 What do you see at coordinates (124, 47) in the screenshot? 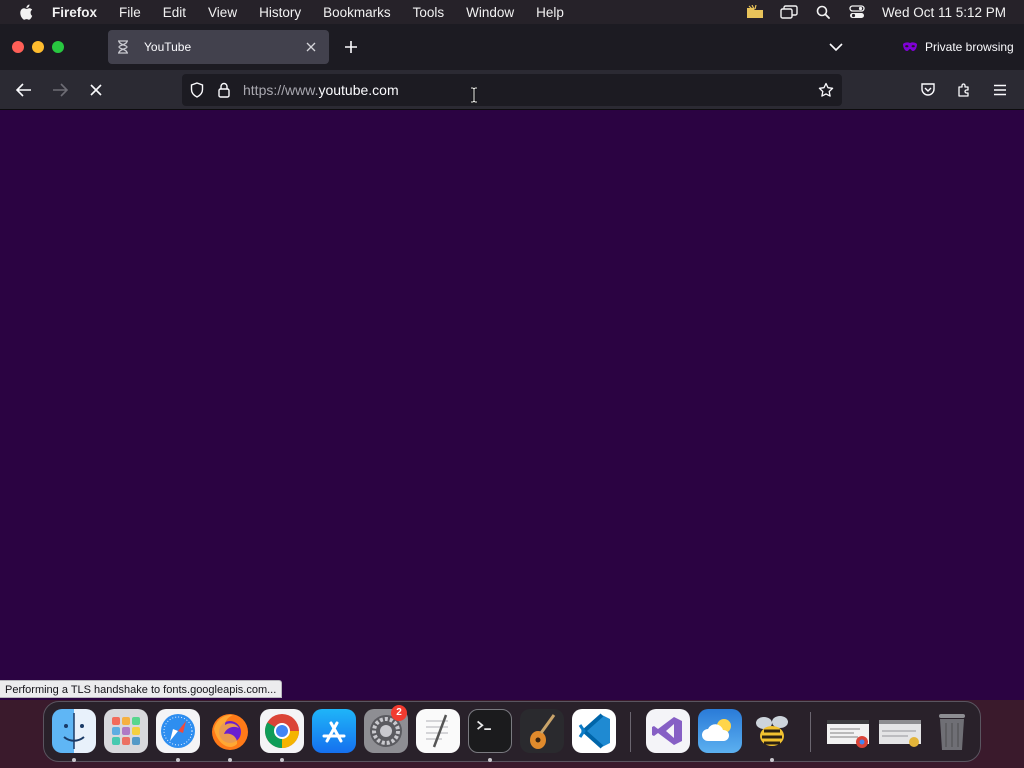
I see `hourglass-loading-icon` at bounding box center [124, 47].